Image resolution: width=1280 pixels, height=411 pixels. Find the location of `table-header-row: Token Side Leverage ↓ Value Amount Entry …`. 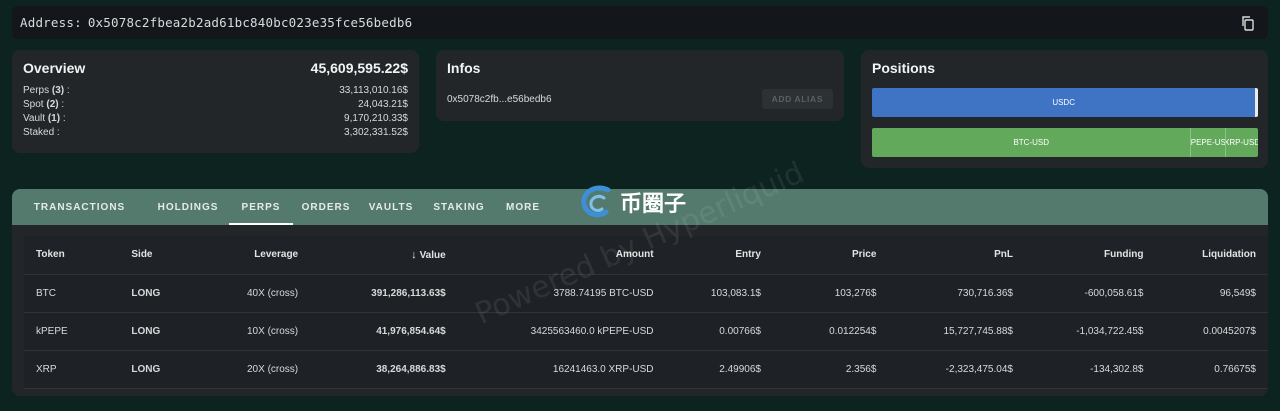

table-header-row: Token Side Leverage ↓ Value Amount Entry … is located at coordinates (646, 255).